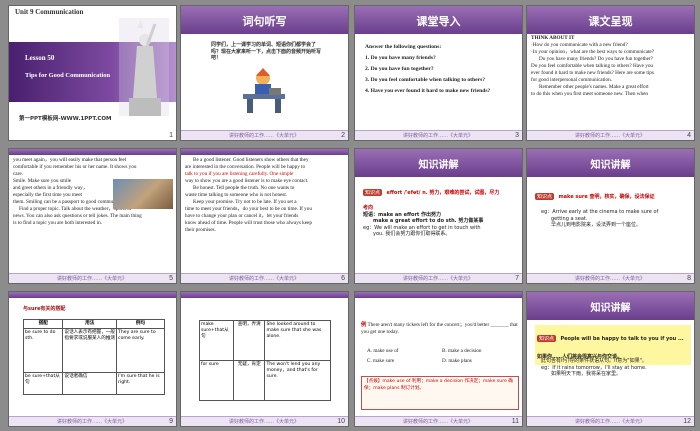  I want to click on statue-of-liberty-image, so click(144, 67).